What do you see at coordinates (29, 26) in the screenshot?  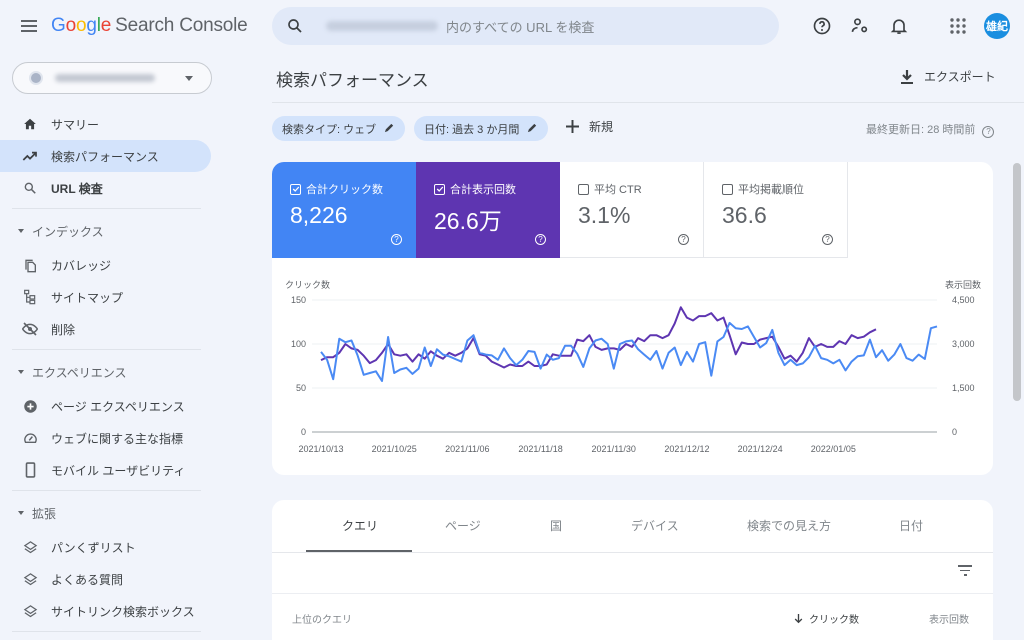 I see `main-menu-icon` at bounding box center [29, 26].